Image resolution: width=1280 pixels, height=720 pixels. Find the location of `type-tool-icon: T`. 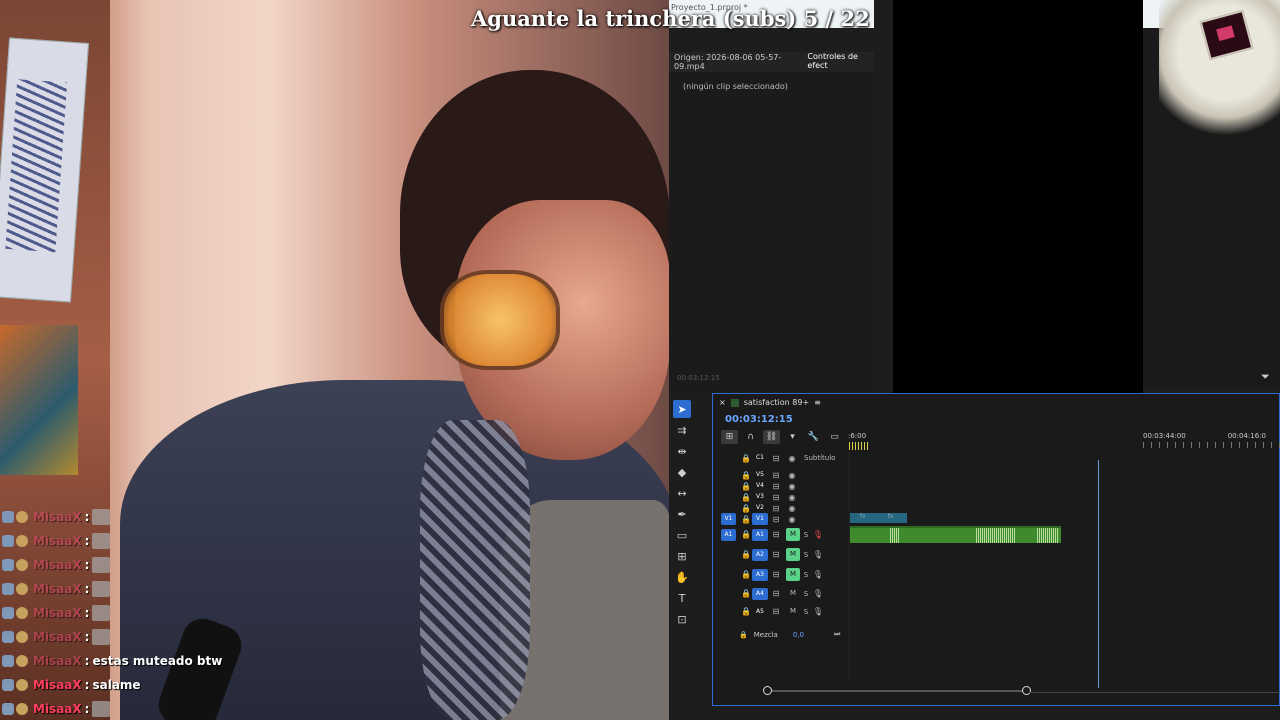

type-tool-icon: T is located at coordinates (682, 598).